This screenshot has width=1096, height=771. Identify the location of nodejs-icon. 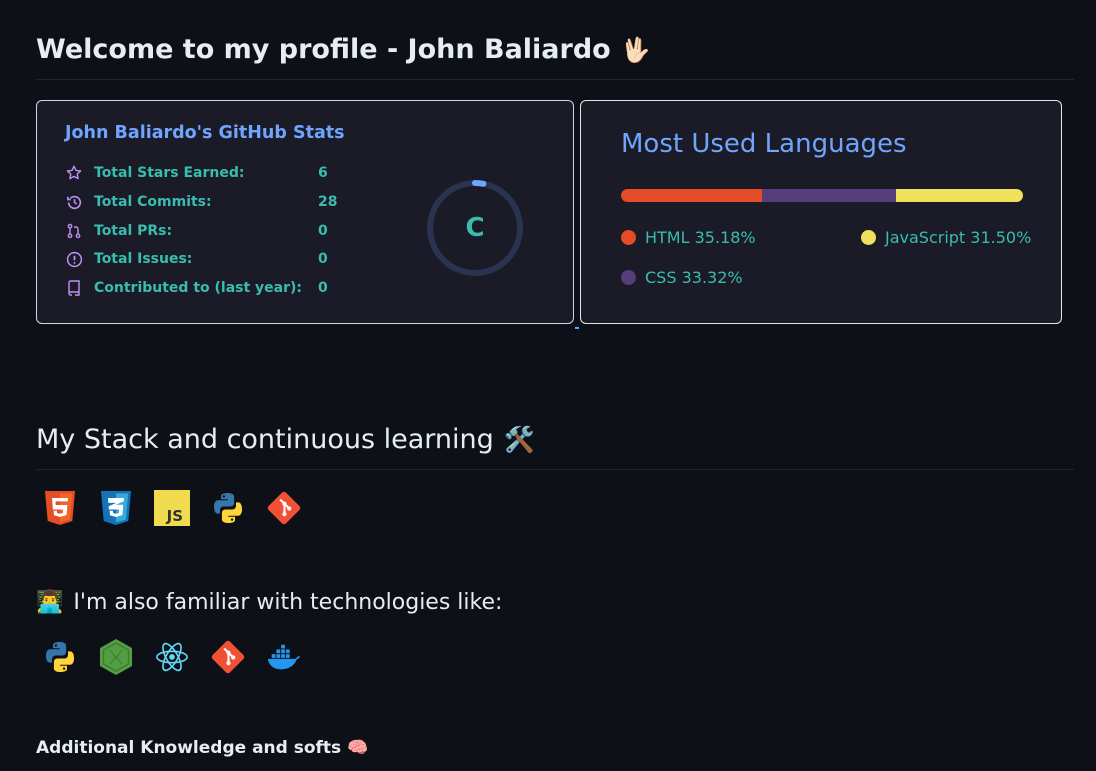
(116, 657).